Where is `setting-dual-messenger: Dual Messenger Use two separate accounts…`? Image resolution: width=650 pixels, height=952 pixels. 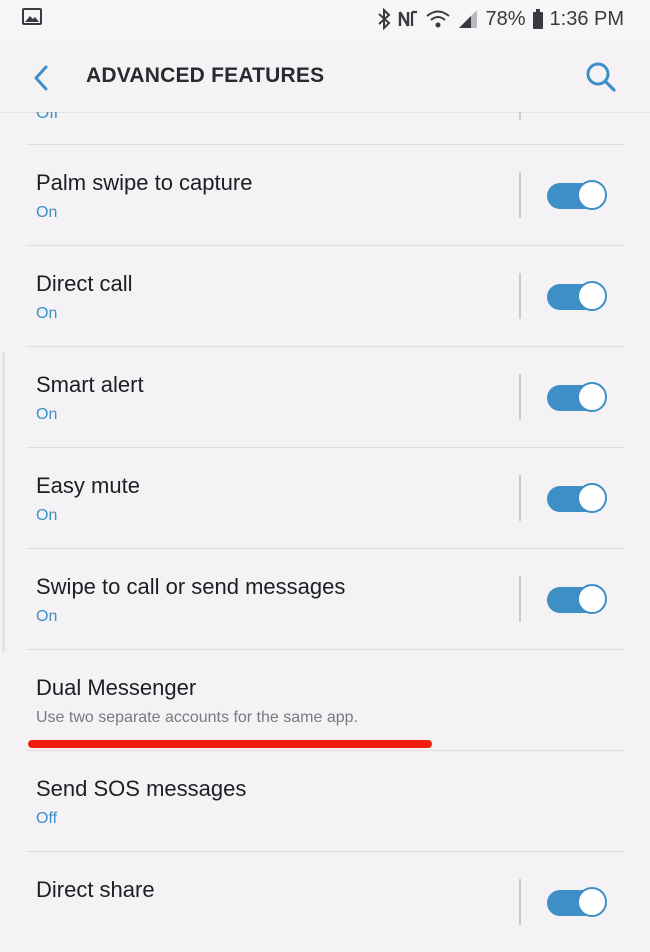
setting-dual-messenger: Dual Messenger Use two separate accounts… is located at coordinates (325, 699).